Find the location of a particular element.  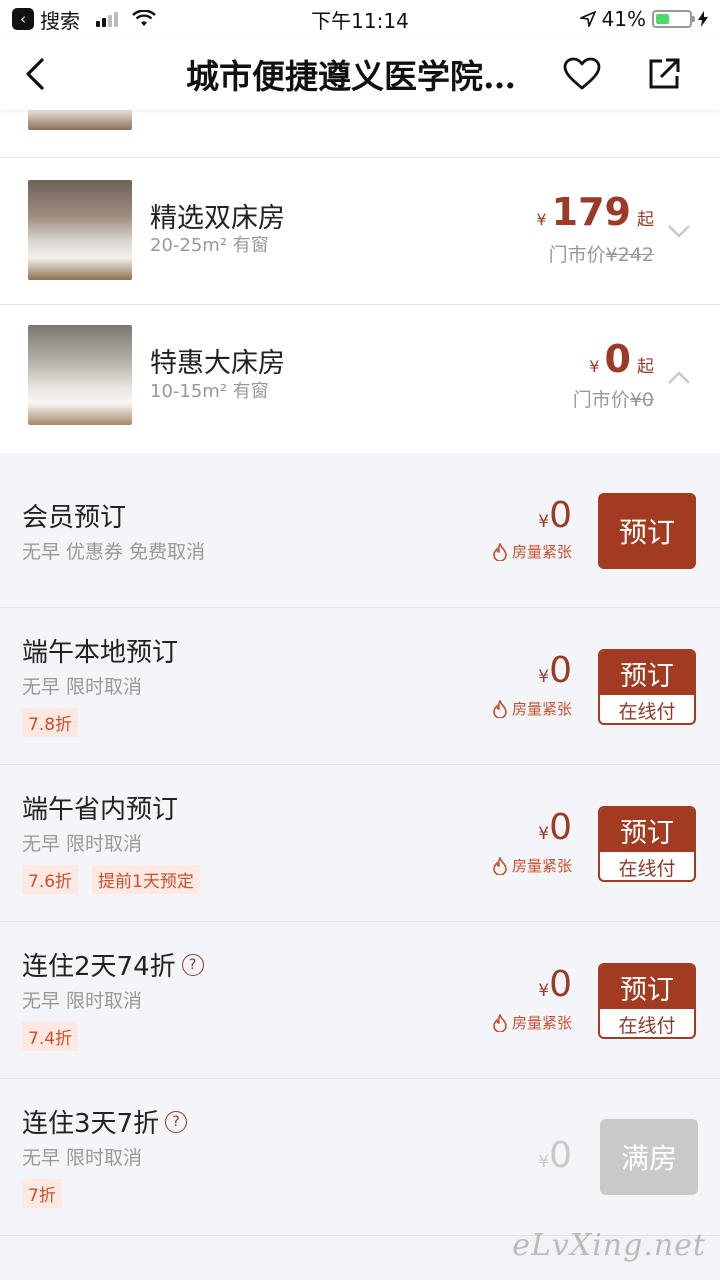

plan-tags: 7.4折 is located at coordinates (50, 1036).